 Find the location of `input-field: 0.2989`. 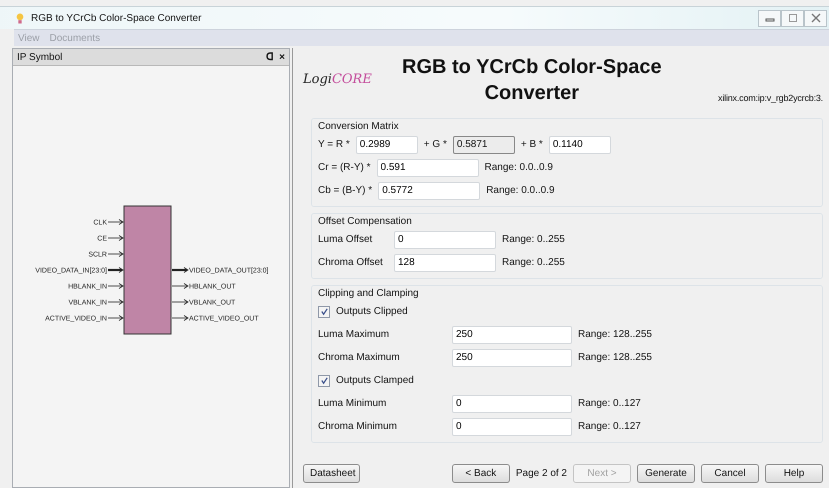

input-field: 0.2989 is located at coordinates (387, 145).